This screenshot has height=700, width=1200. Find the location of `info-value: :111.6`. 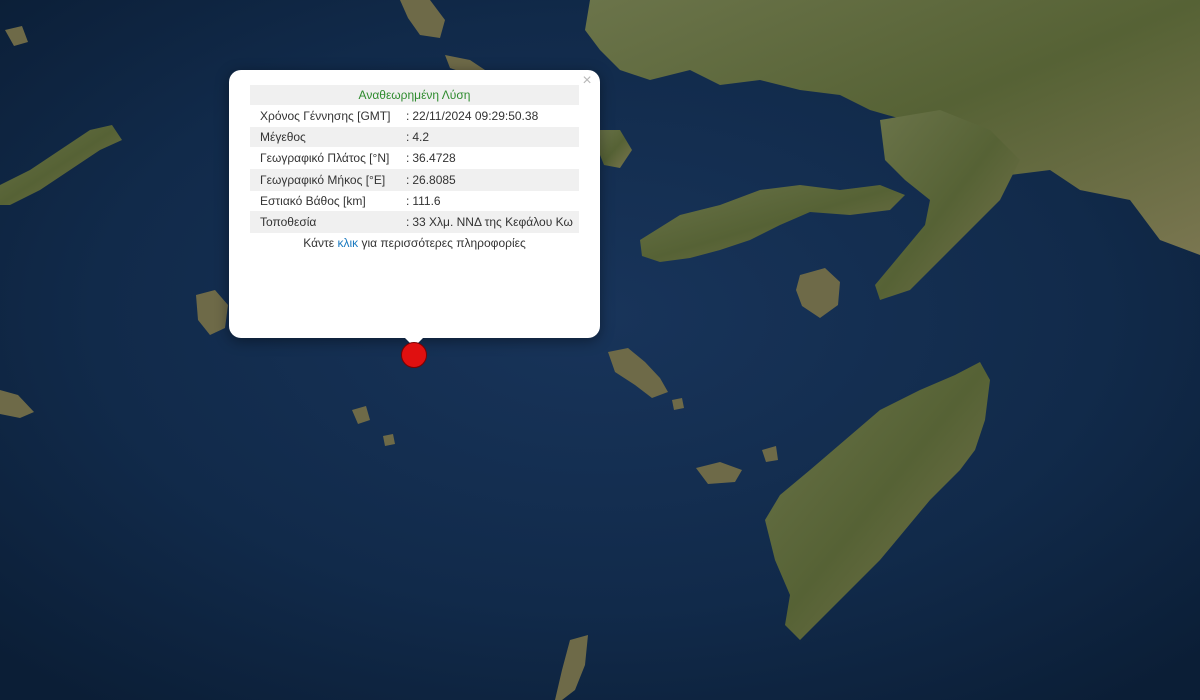

info-value: :111.6 is located at coordinates (423, 201).